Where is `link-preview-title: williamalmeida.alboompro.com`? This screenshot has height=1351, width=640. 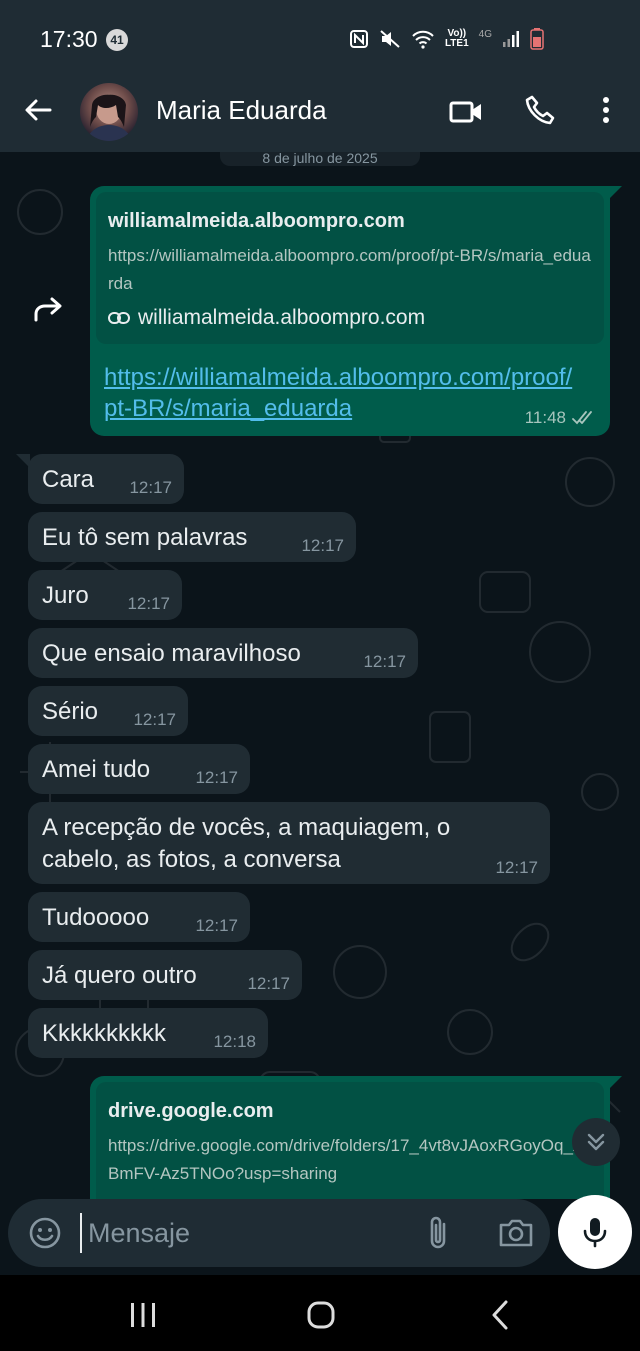
link-preview-title: williamalmeida.alboompro.com is located at coordinates (256, 221).